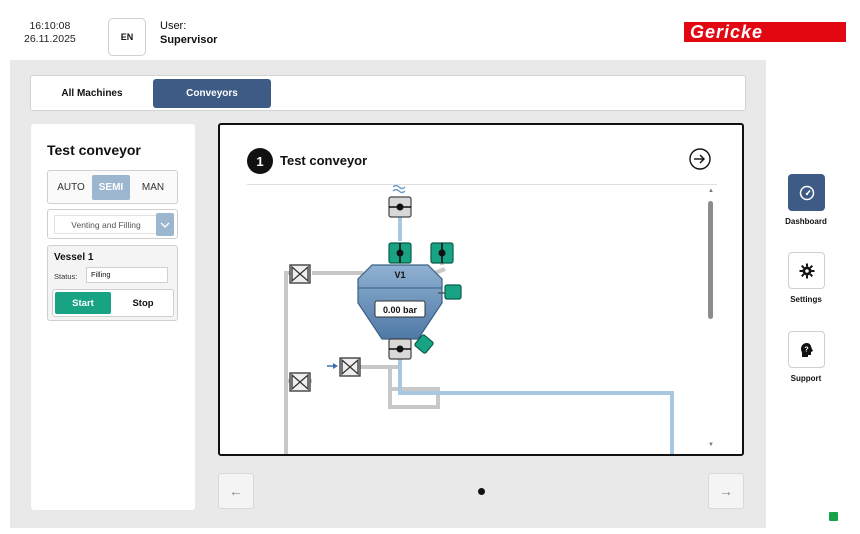 The height and width of the screenshot is (534, 860). What do you see at coordinates (711, 445) in the screenshot?
I see `scroll-down-icon: ▼` at bounding box center [711, 445].